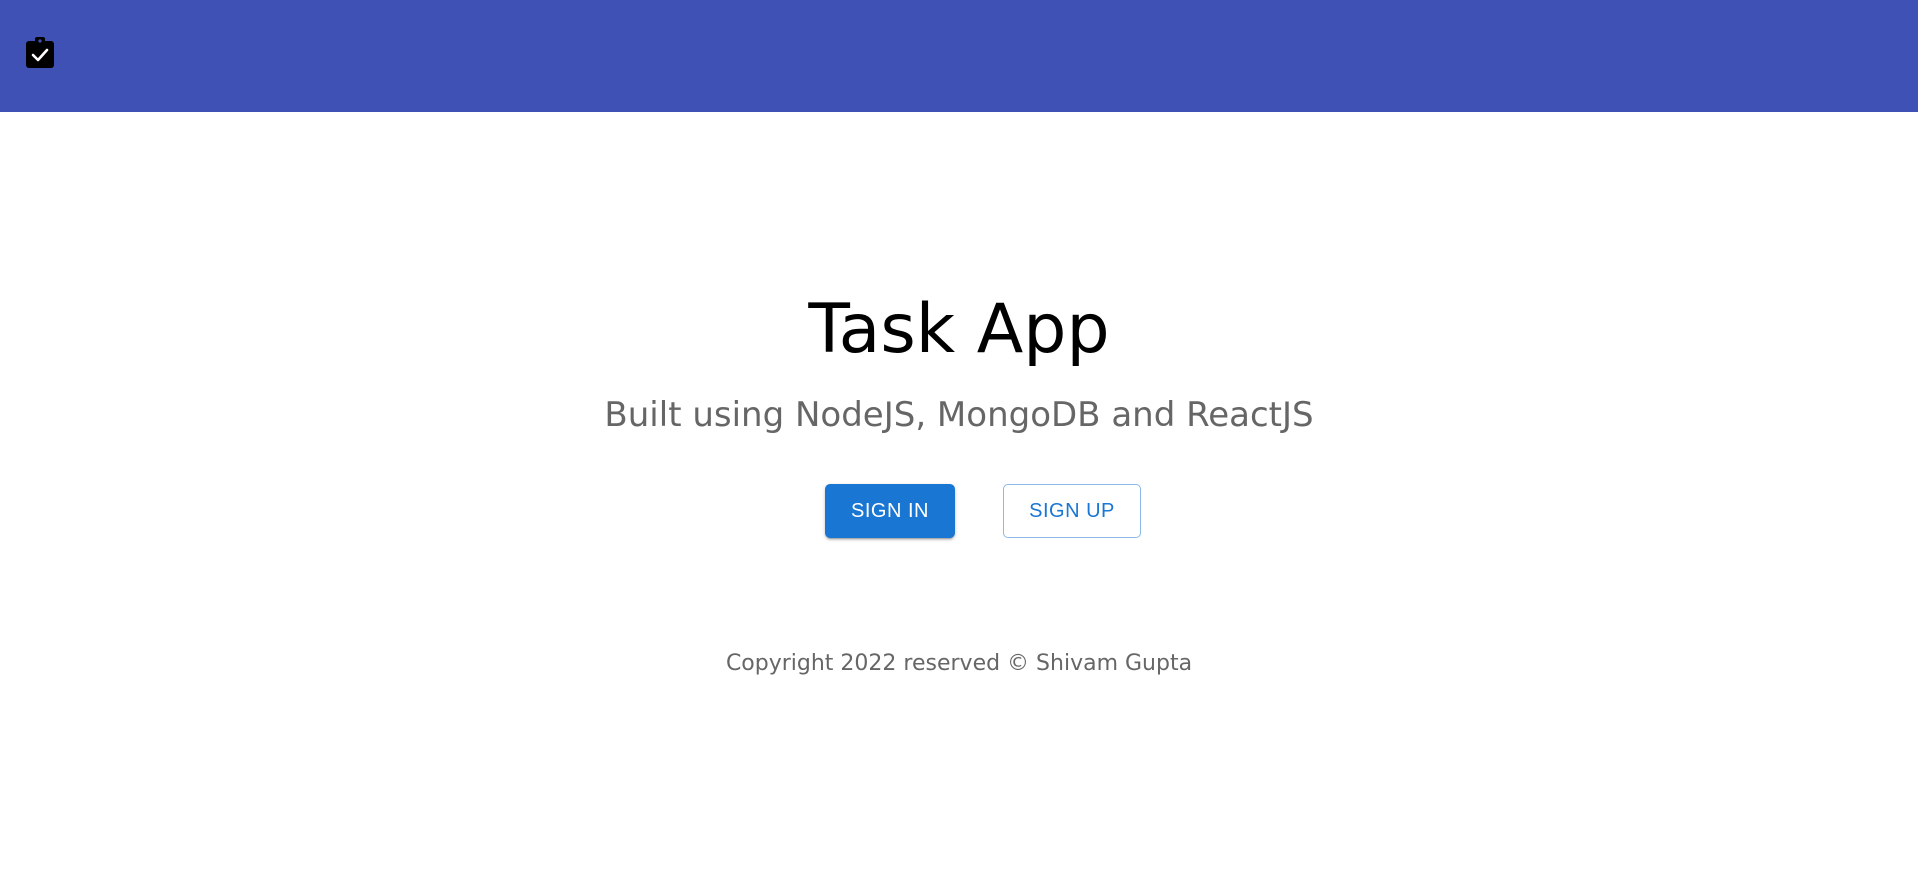 This screenshot has height=895, width=1918. Describe the element at coordinates (890, 511) in the screenshot. I see `sign-in-button: SIGN IN` at that location.